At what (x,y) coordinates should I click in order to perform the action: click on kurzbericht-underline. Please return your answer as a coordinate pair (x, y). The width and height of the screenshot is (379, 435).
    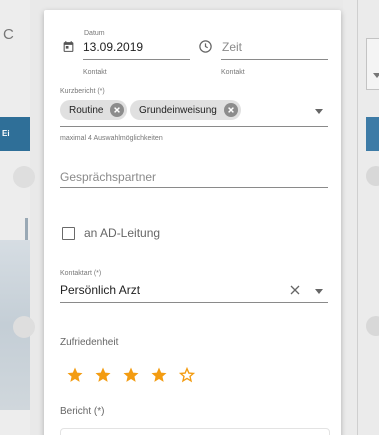
    Looking at the image, I should click on (194, 126).